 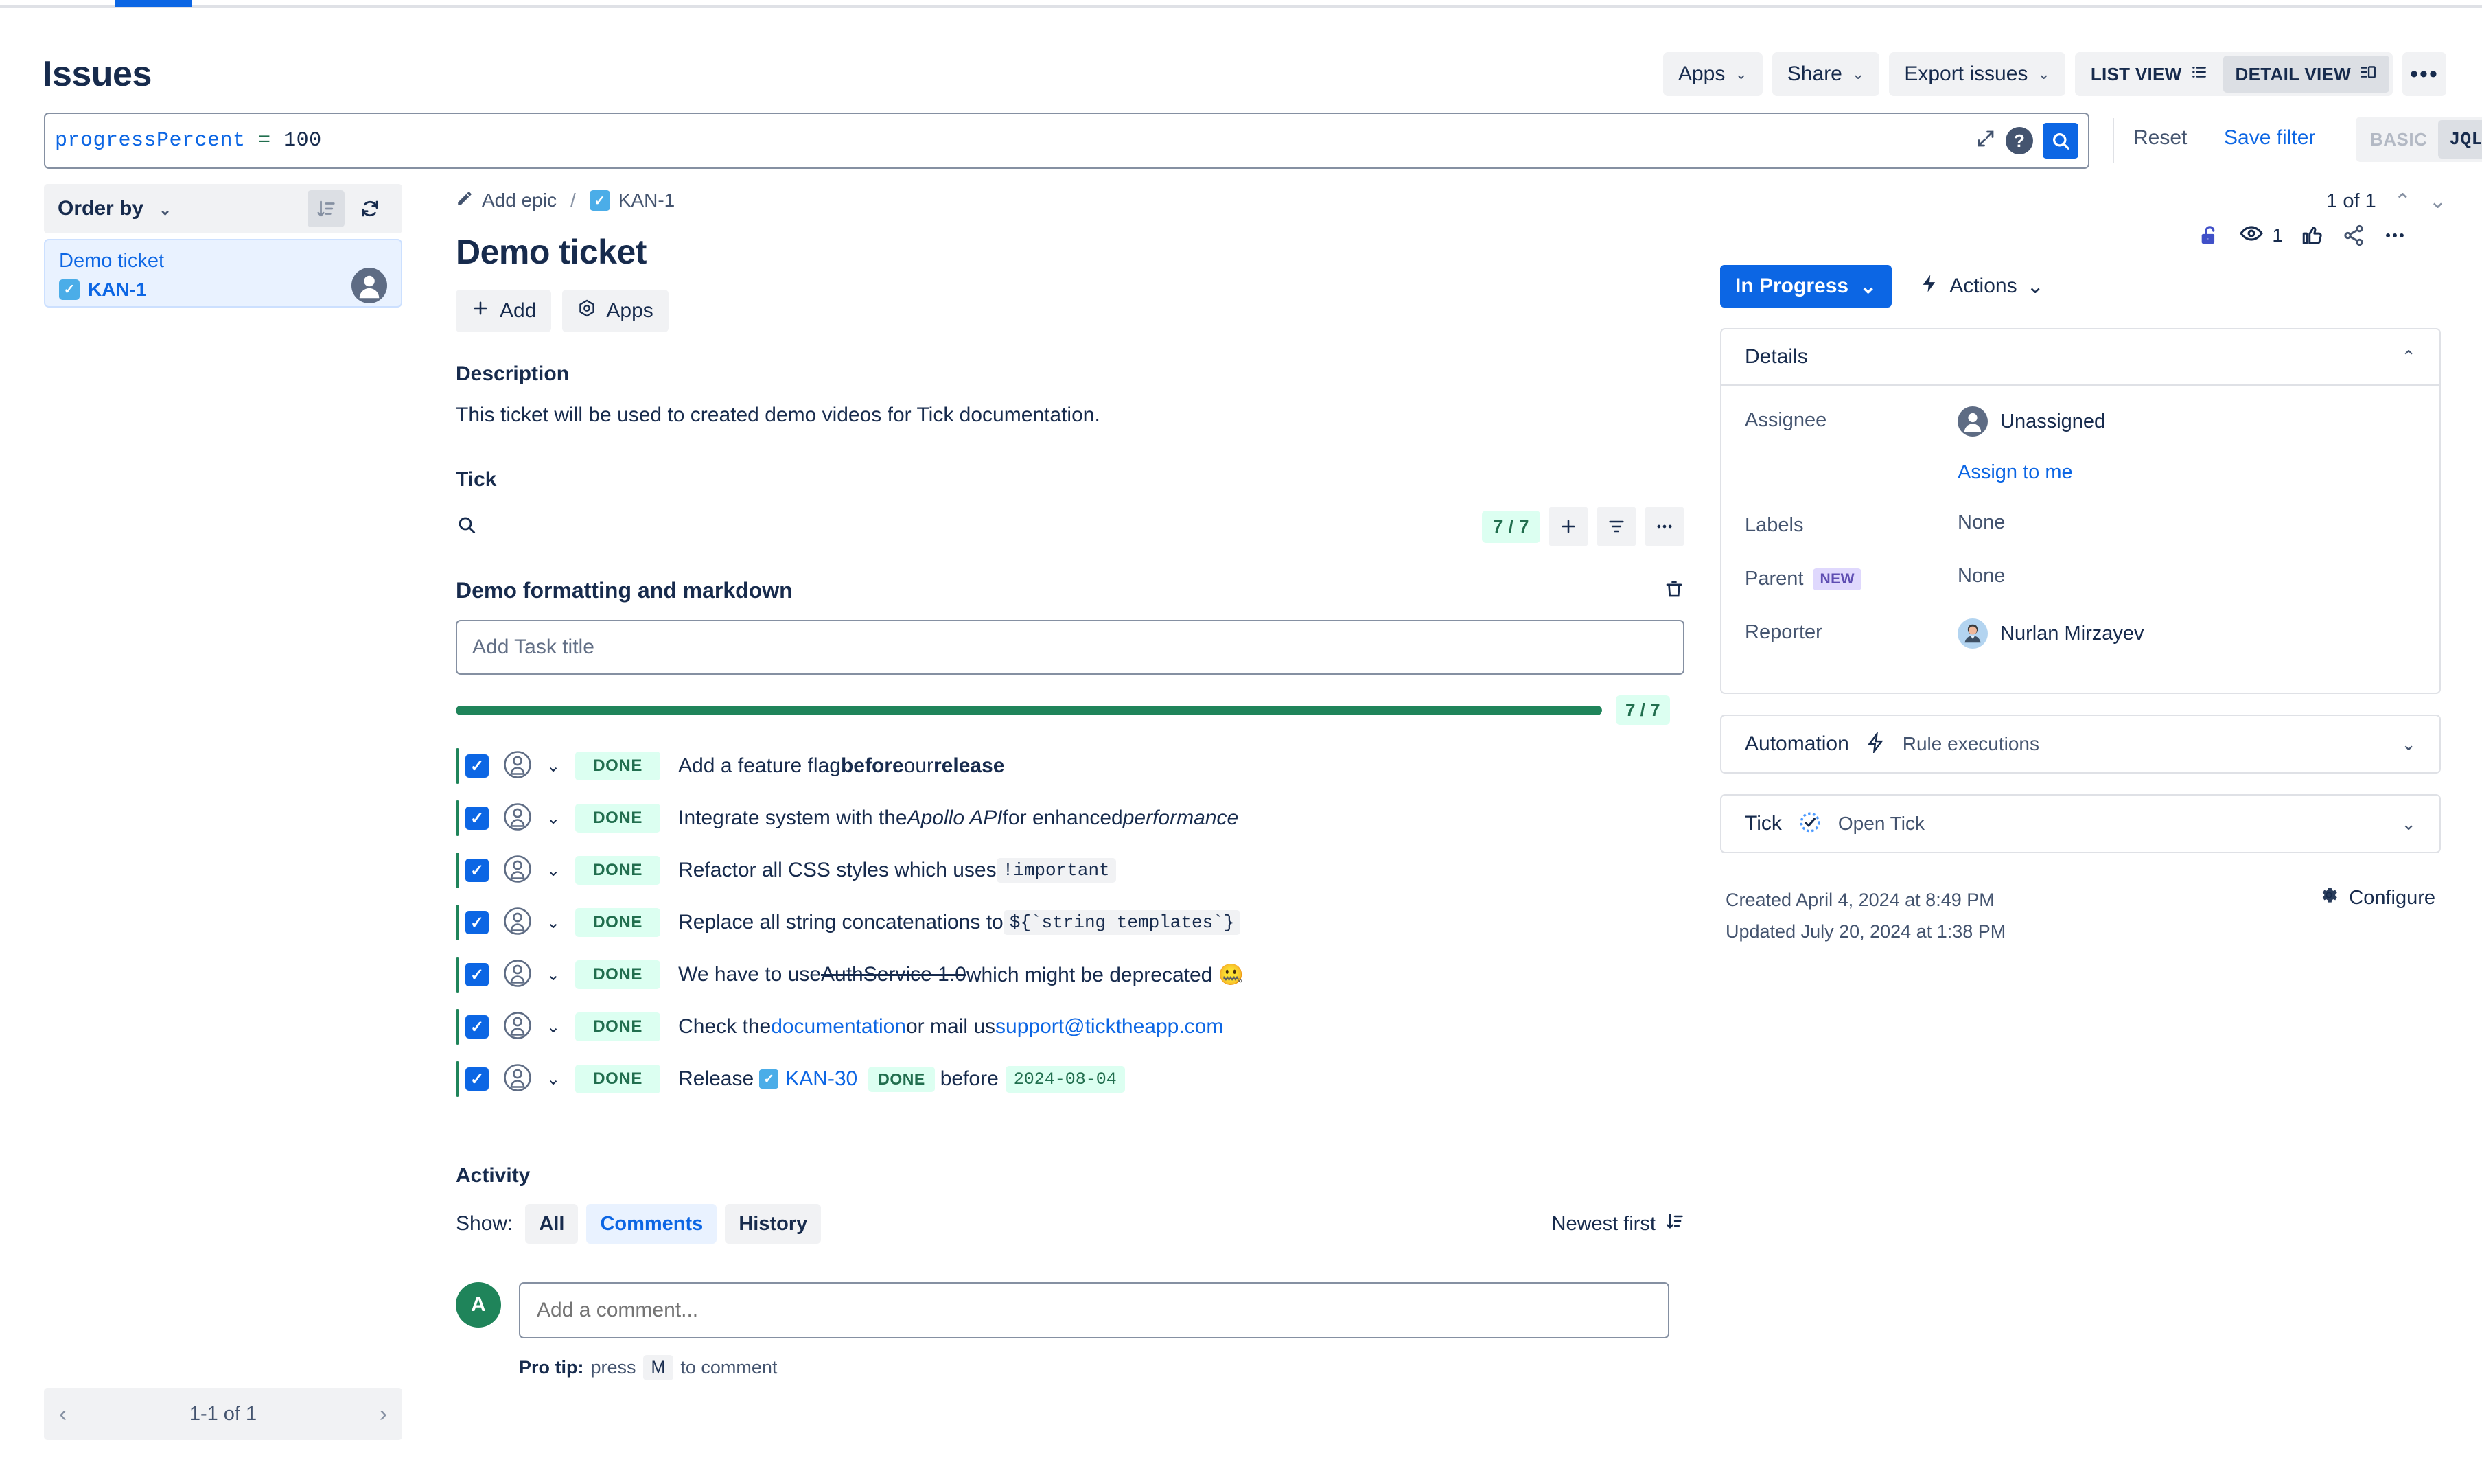 I want to click on export-issues-button: Export issues ⌄, so click(x=1977, y=74).